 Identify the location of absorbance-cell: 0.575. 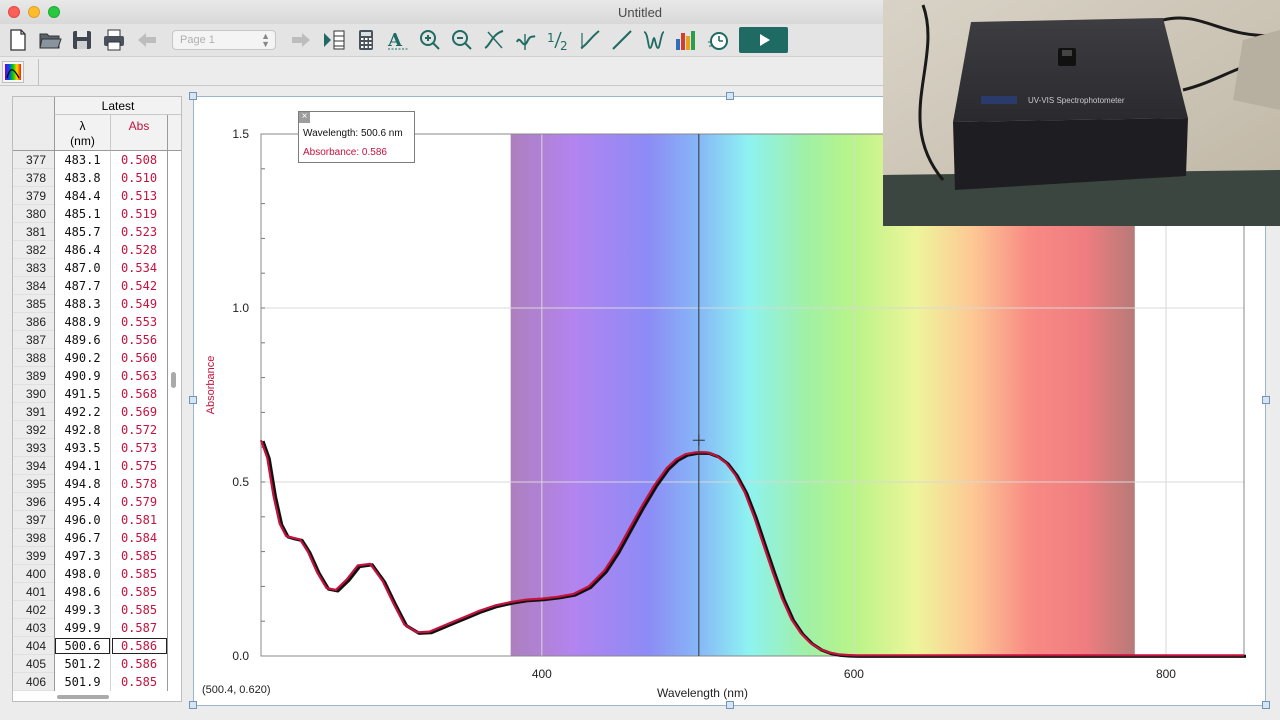
(139, 466).